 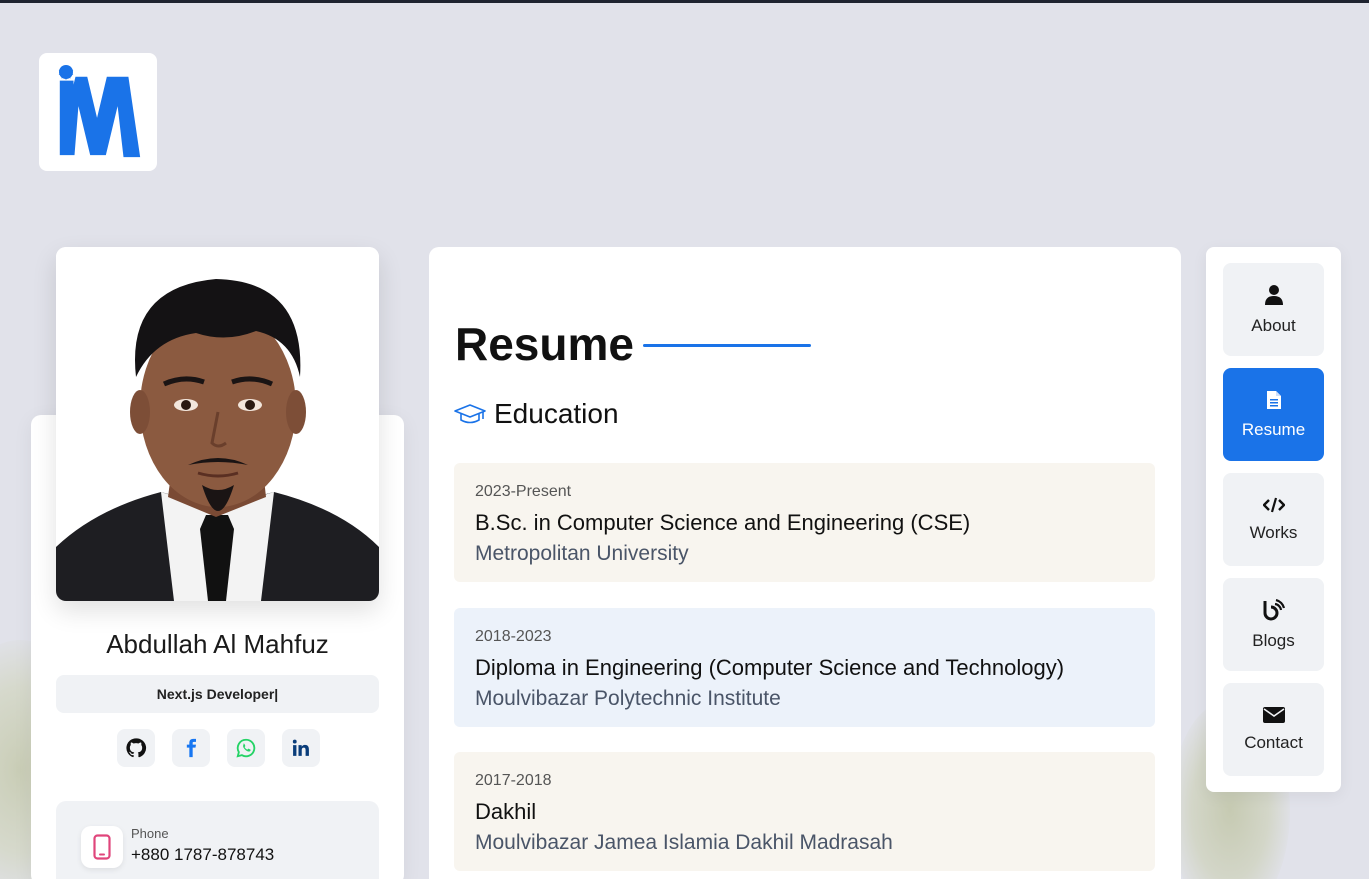 I want to click on nav-label: About, so click(x=1273, y=325).